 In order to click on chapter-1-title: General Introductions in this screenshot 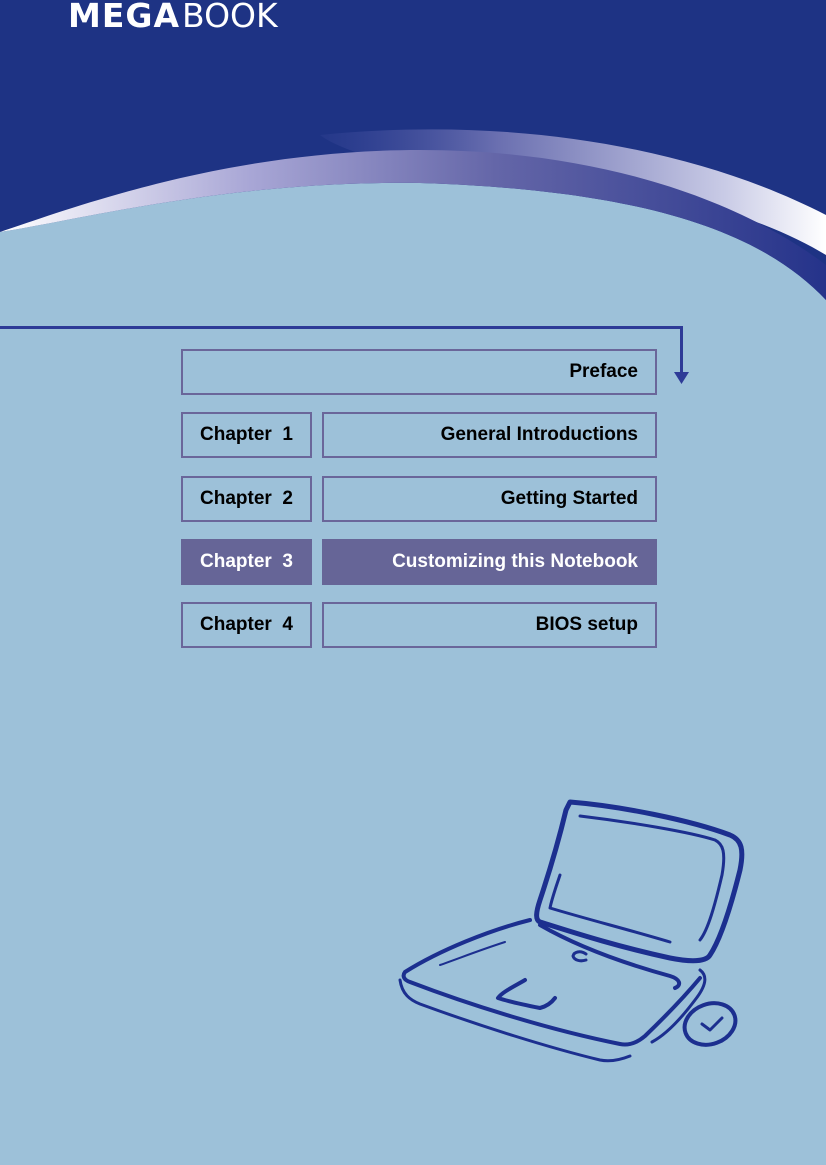, I will do `click(539, 434)`.